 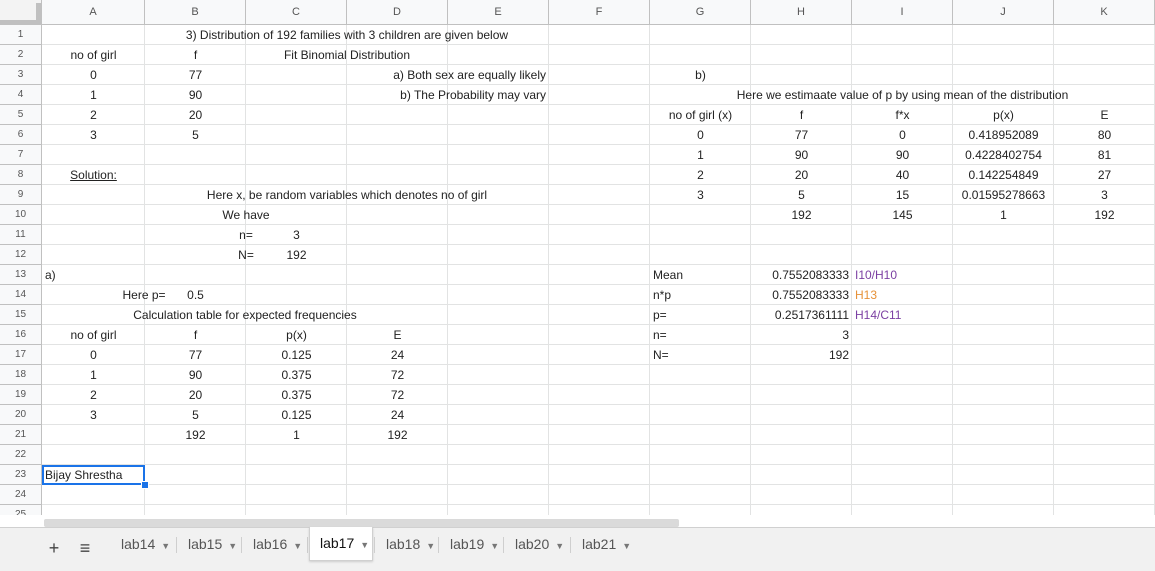 I want to click on select-all-corner, so click(x=21, y=12).